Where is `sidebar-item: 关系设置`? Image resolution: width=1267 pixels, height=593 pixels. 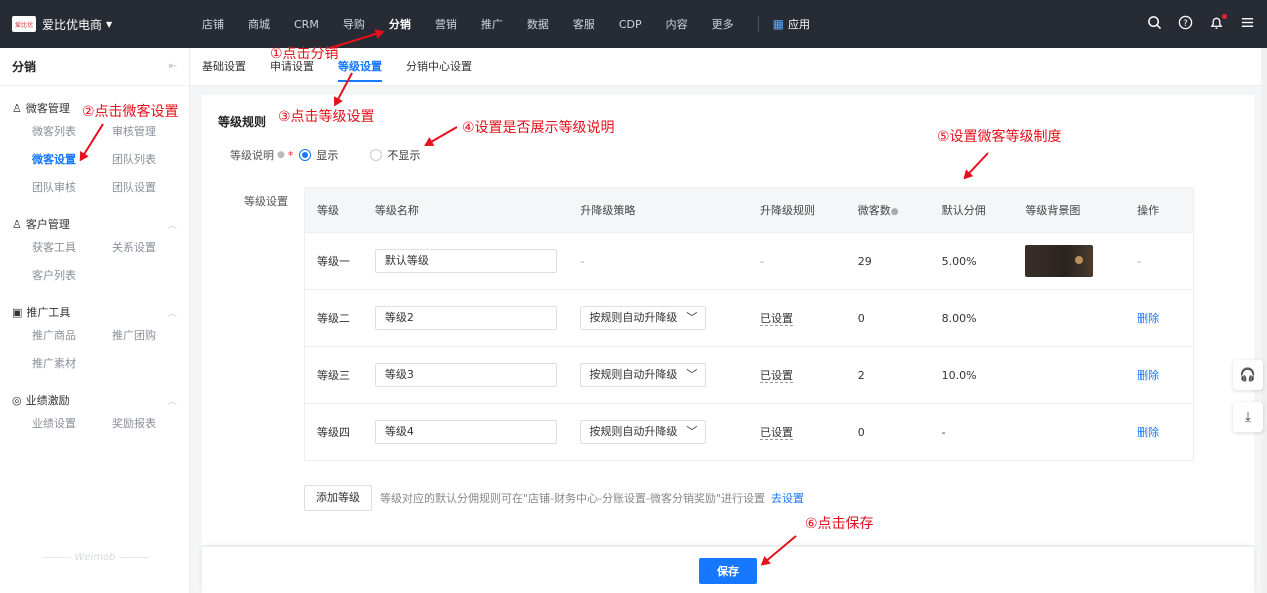
sidebar-item: 关系设置 is located at coordinates (152, 248).